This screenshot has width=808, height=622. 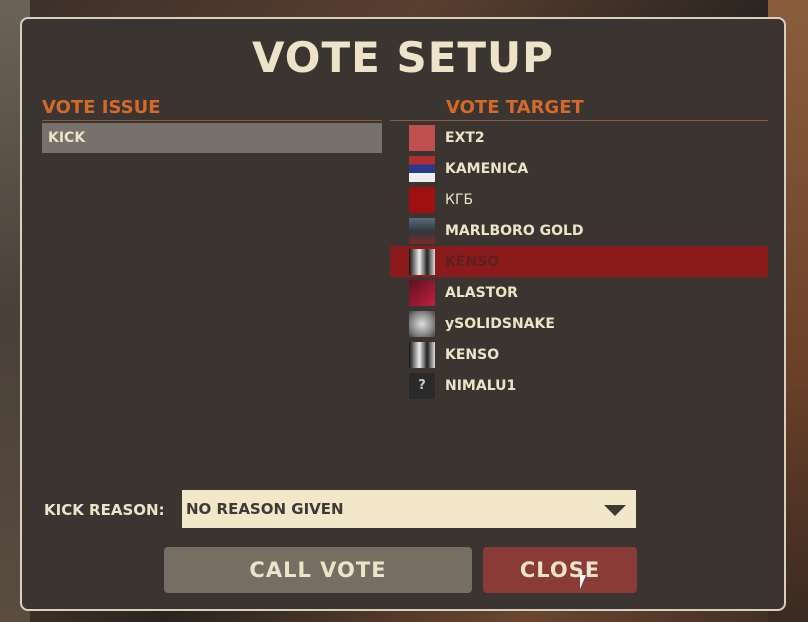 What do you see at coordinates (422, 230) in the screenshot?
I see `portrait-avatar-icon` at bounding box center [422, 230].